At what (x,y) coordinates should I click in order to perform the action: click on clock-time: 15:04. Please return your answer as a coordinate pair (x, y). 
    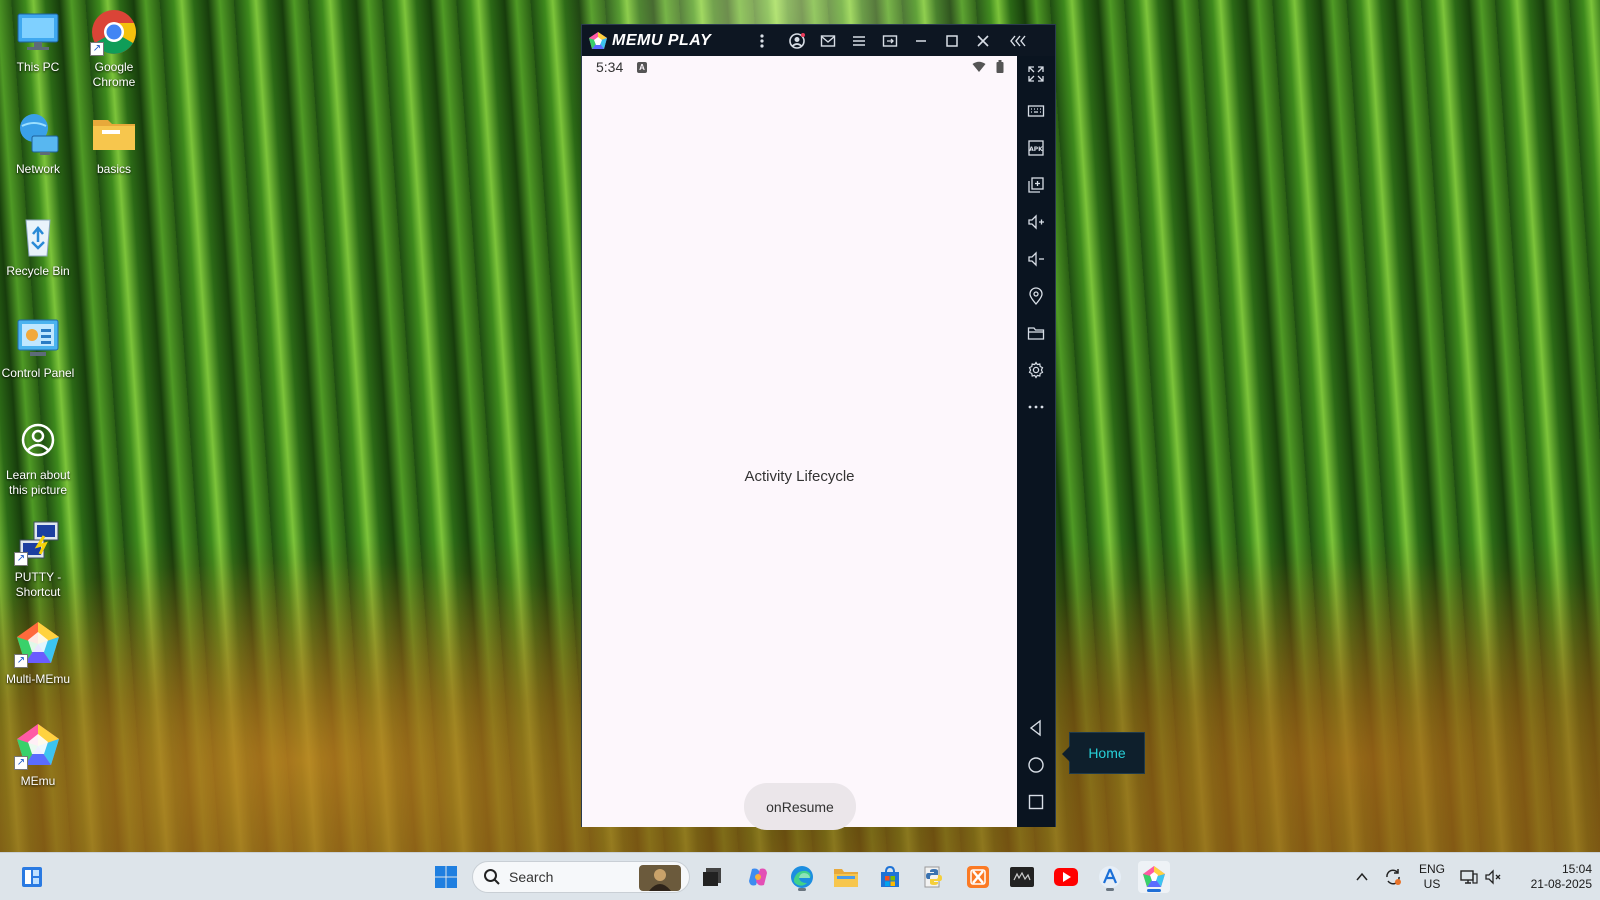
    Looking at the image, I should click on (1576, 869).